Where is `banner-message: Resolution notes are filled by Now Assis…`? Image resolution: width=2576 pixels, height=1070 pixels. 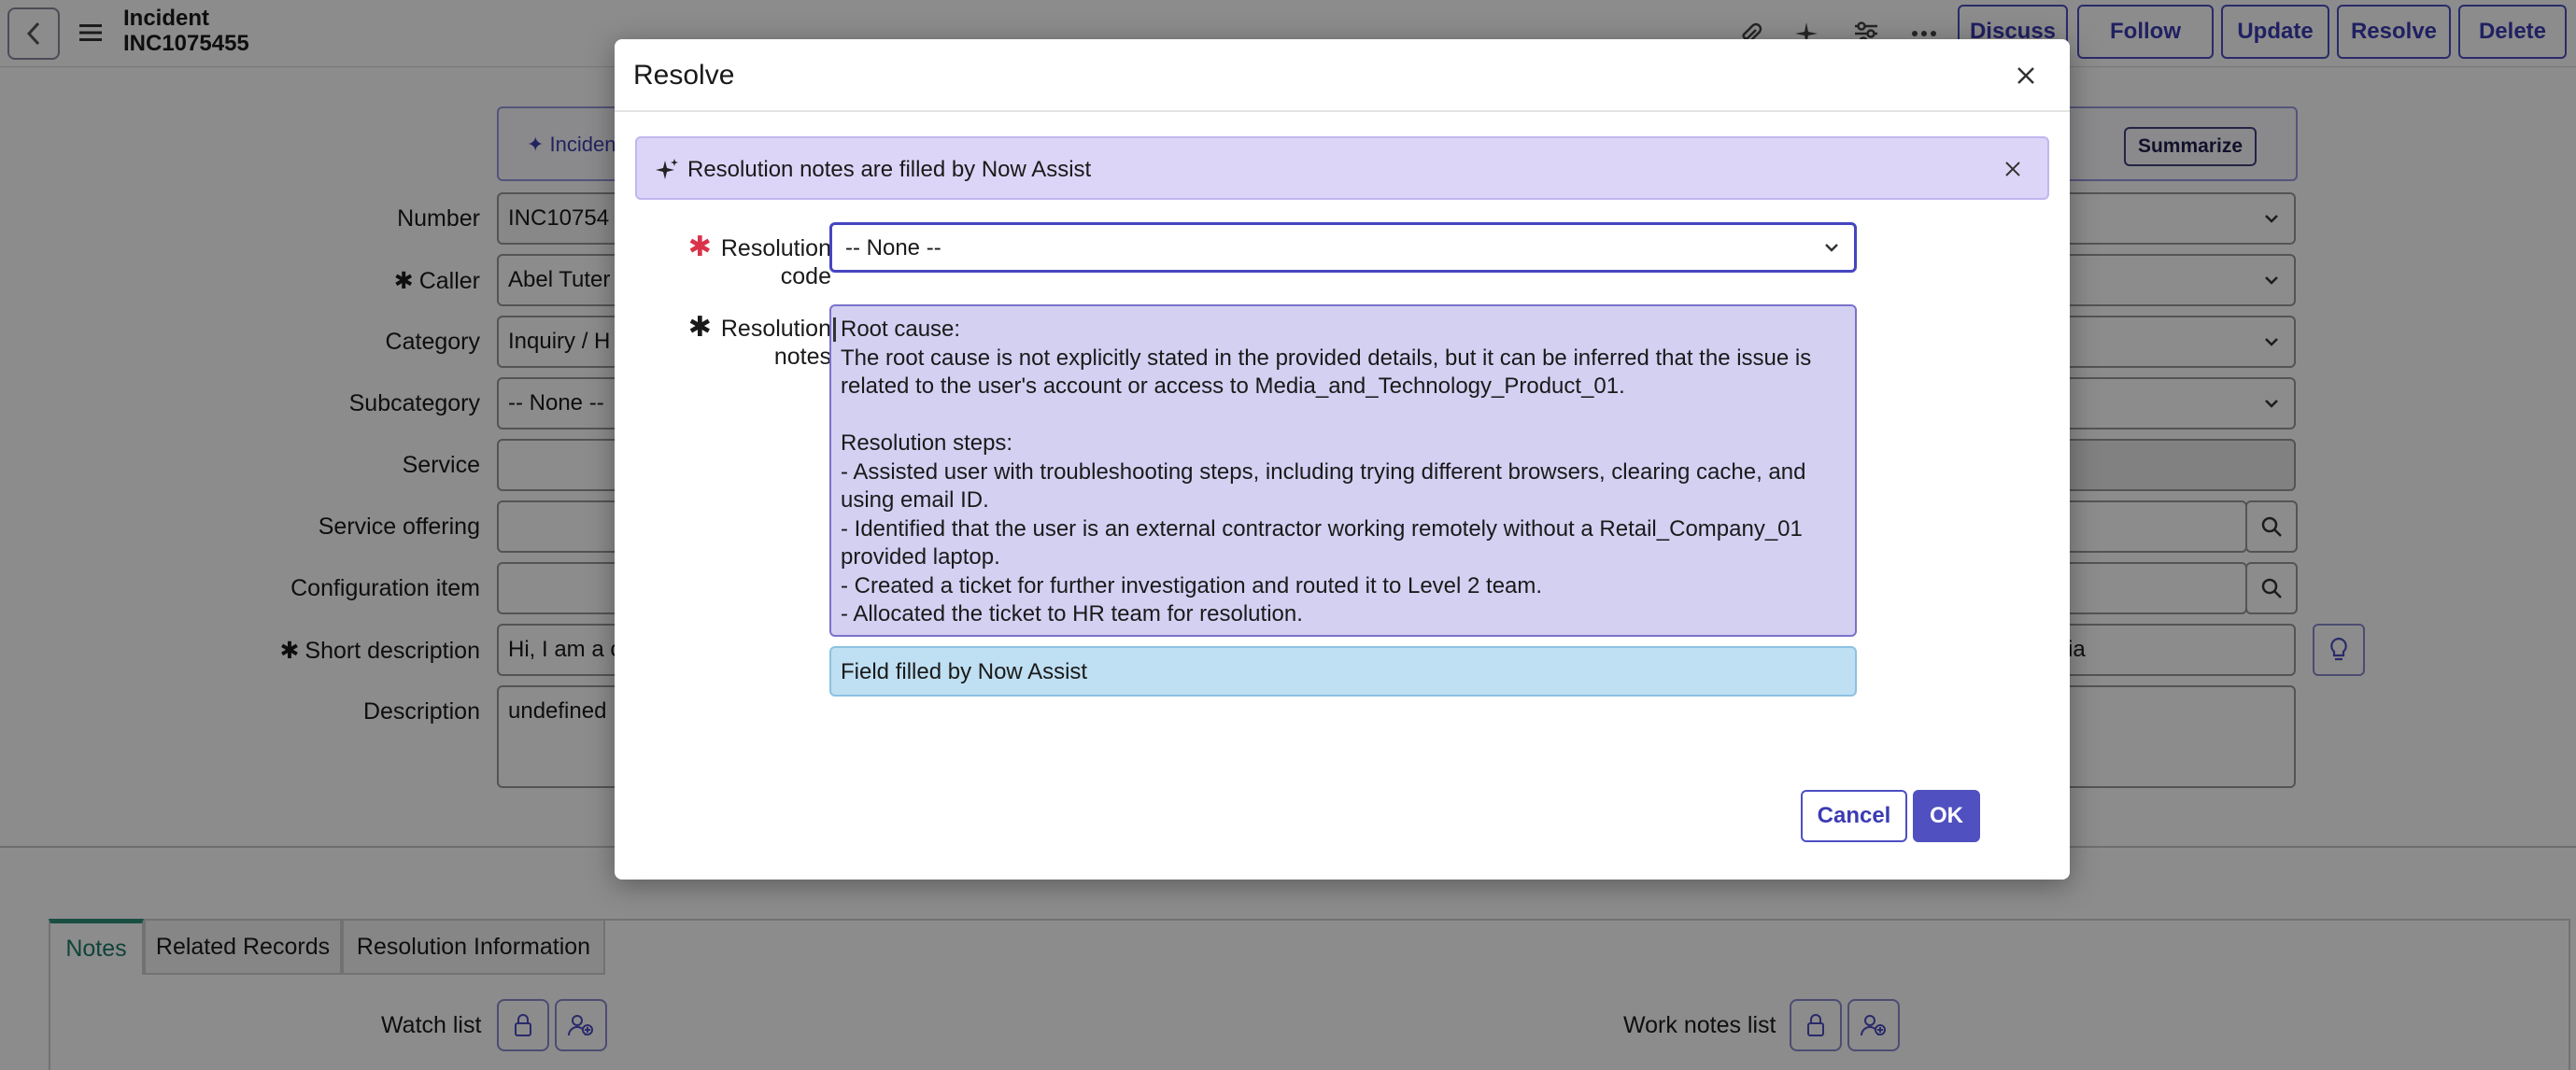
banner-message: Resolution notes are filled by Now Assis… is located at coordinates (889, 169).